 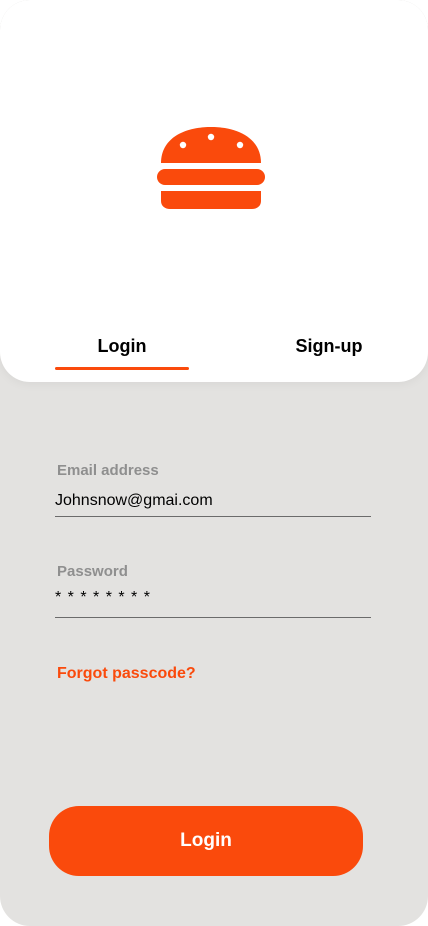 What do you see at coordinates (206, 841) in the screenshot?
I see `login-button: Login` at bounding box center [206, 841].